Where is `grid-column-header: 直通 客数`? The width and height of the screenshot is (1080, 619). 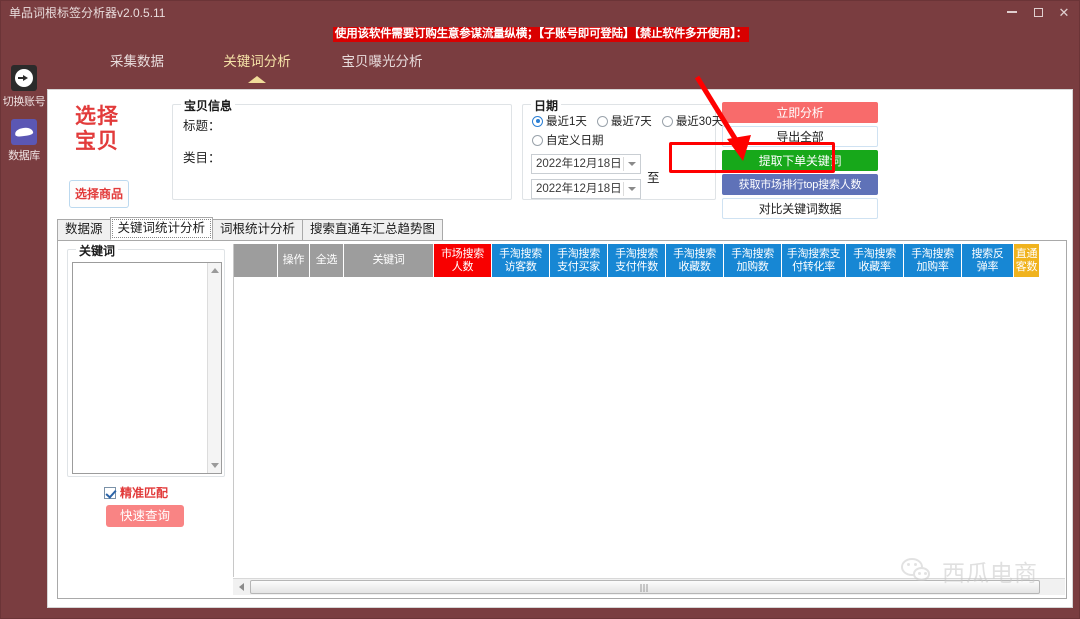 grid-column-header: 直通 客数 is located at coordinates (1027, 260).